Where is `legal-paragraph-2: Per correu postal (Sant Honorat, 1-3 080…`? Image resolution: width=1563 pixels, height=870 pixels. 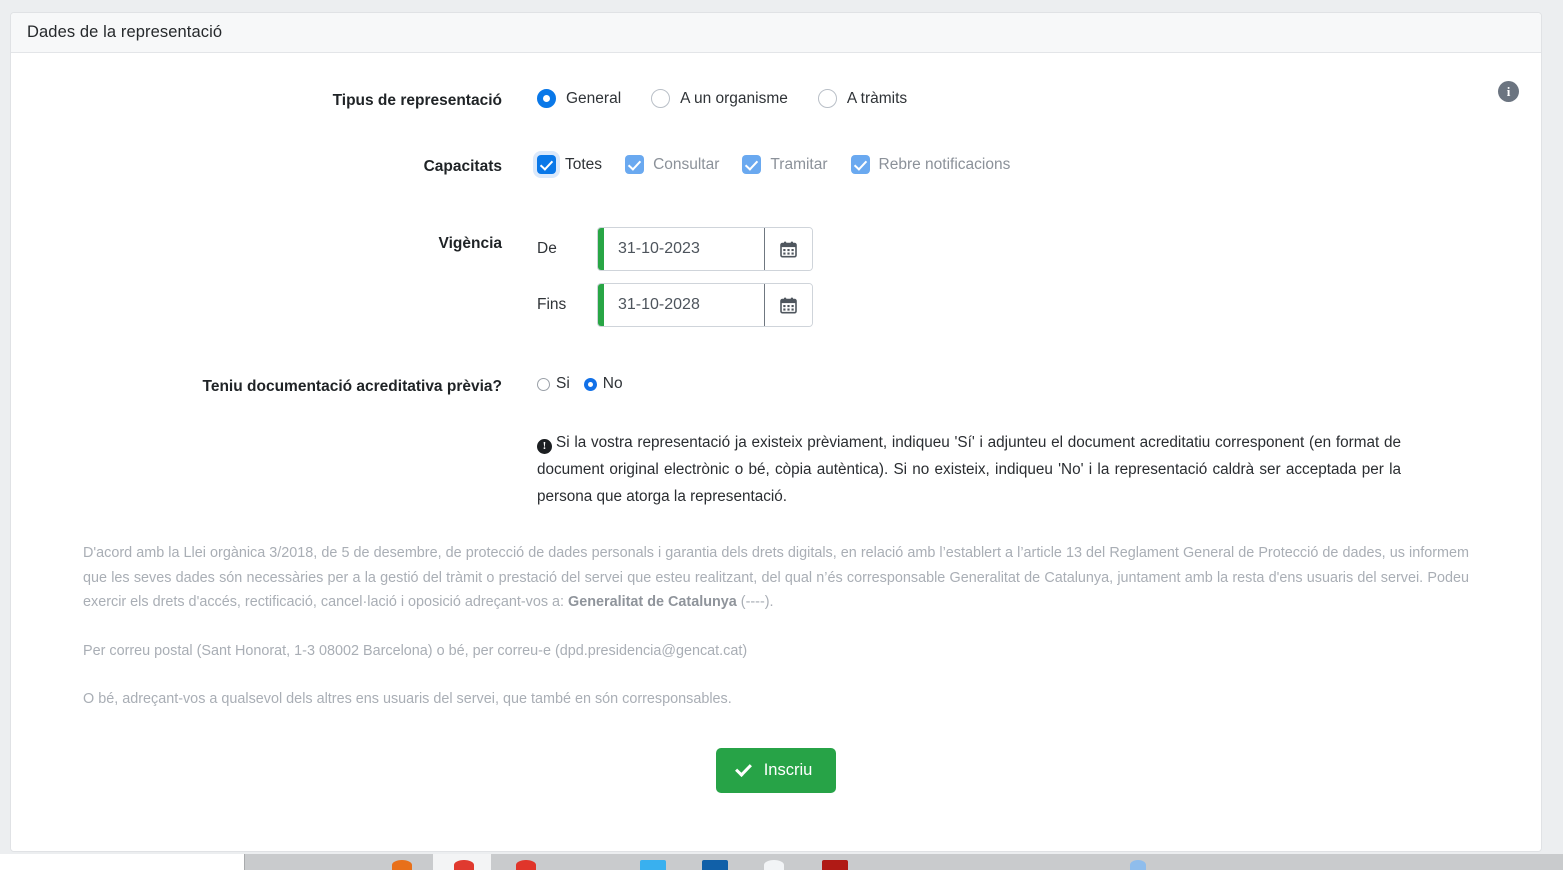 legal-paragraph-2: Per correu postal (Sant Honorat, 1-3 080… is located at coordinates (415, 650).